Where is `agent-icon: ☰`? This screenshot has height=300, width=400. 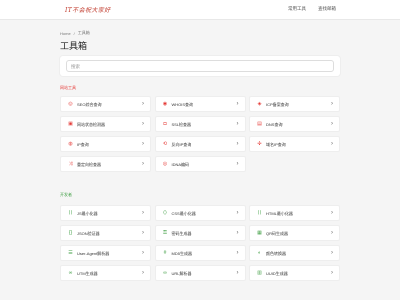 agent-icon: ☰ is located at coordinates (70, 253).